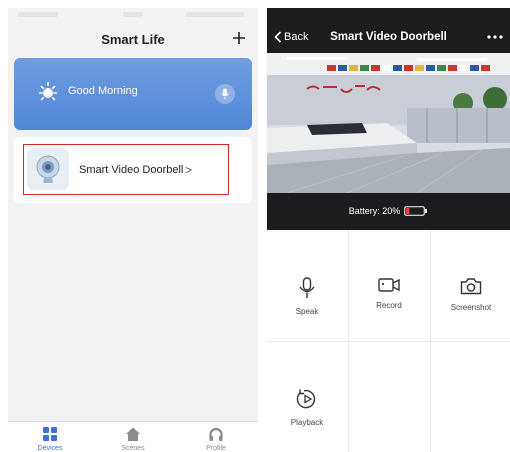 This screenshot has width=510, height=452. I want to click on chevron-left-icon, so click(278, 37).